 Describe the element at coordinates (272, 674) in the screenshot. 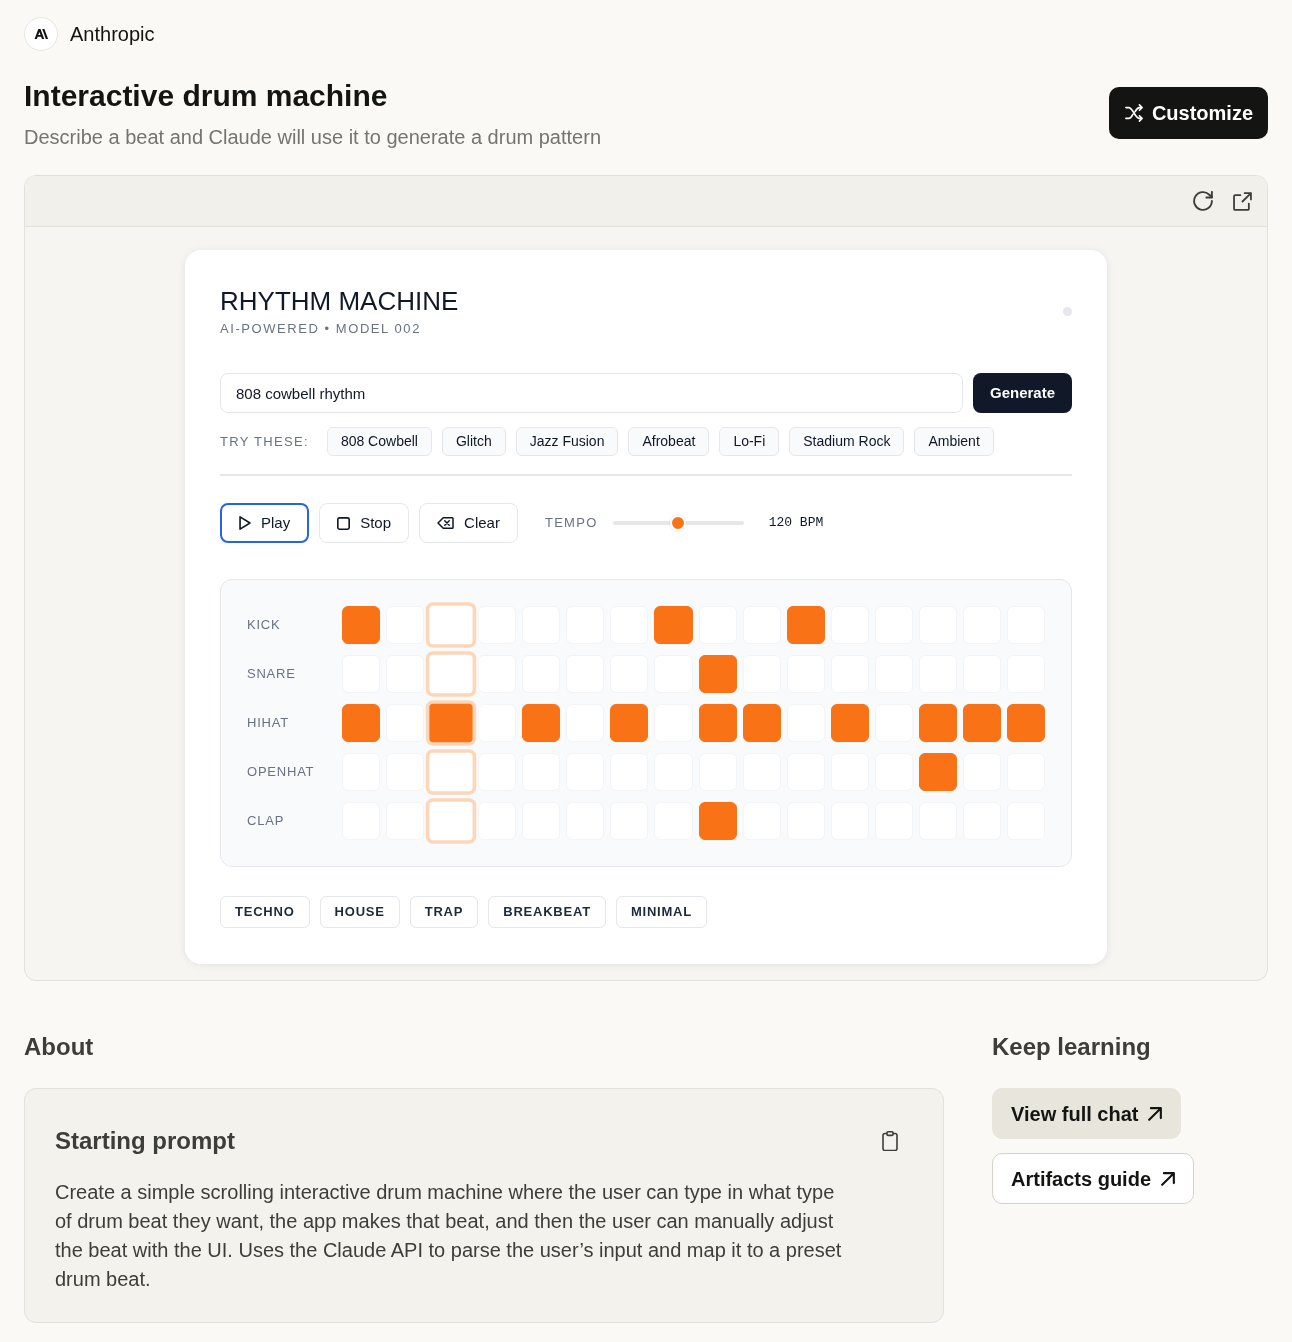

I see `track-label: SNARE` at that location.